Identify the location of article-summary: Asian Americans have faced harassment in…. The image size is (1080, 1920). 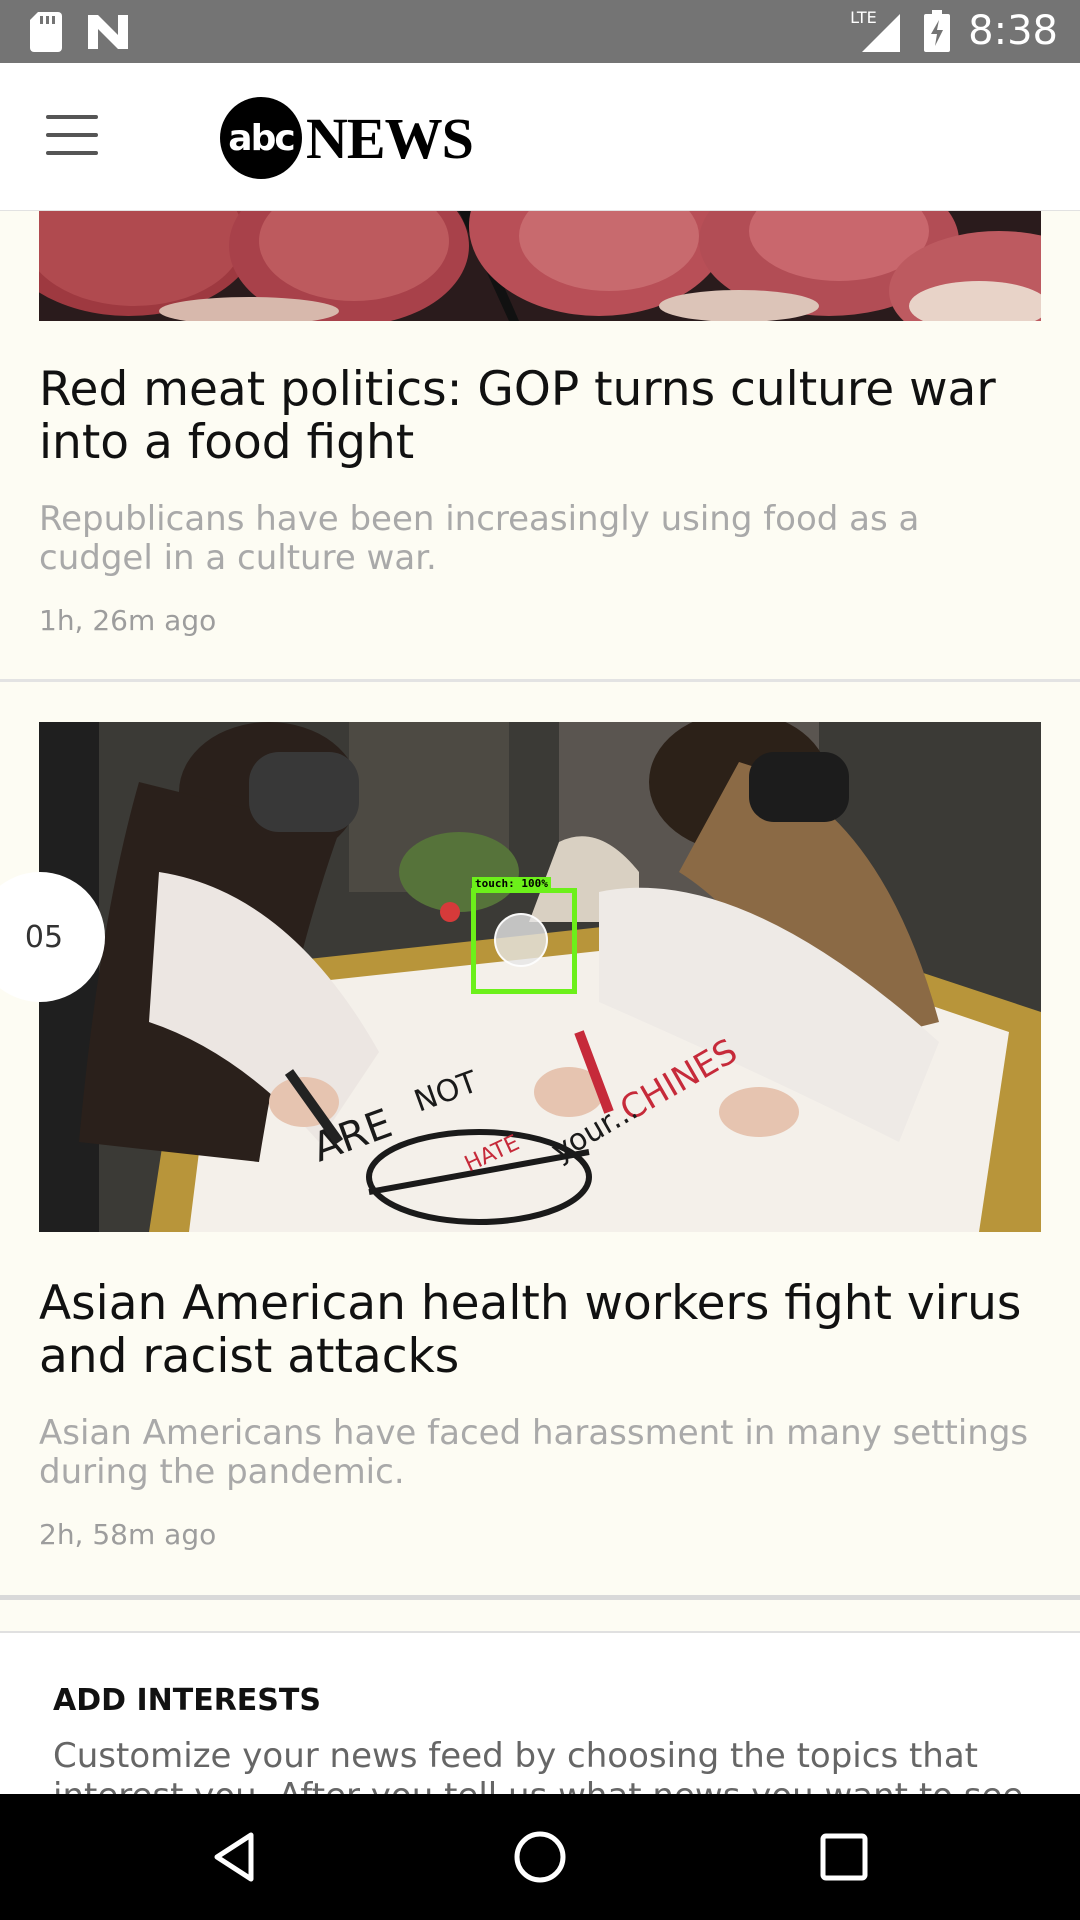
(534, 1452).